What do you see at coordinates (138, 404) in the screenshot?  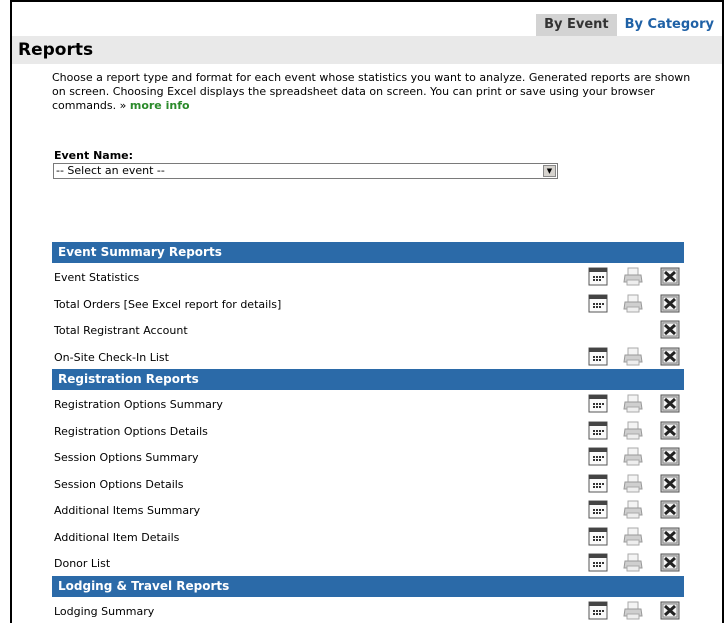 I see `report-label: Registration Options Summary` at bounding box center [138, 404].